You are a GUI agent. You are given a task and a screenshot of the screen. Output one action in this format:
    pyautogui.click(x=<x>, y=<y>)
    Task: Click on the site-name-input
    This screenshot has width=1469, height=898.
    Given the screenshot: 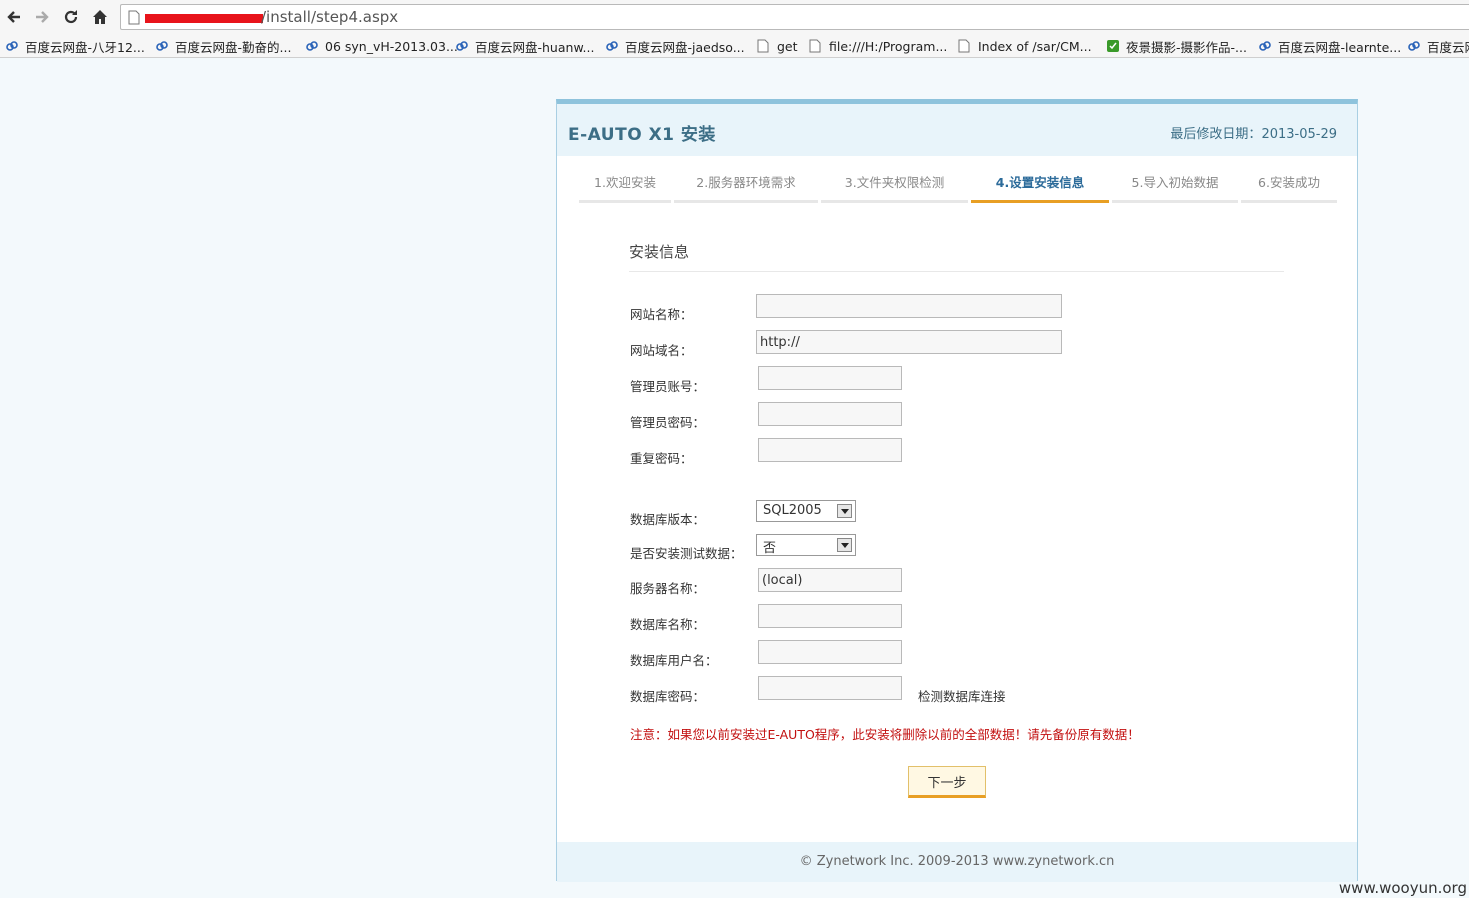 What is the action you would take?
    pyautogui.click(x=909, y=306)
    